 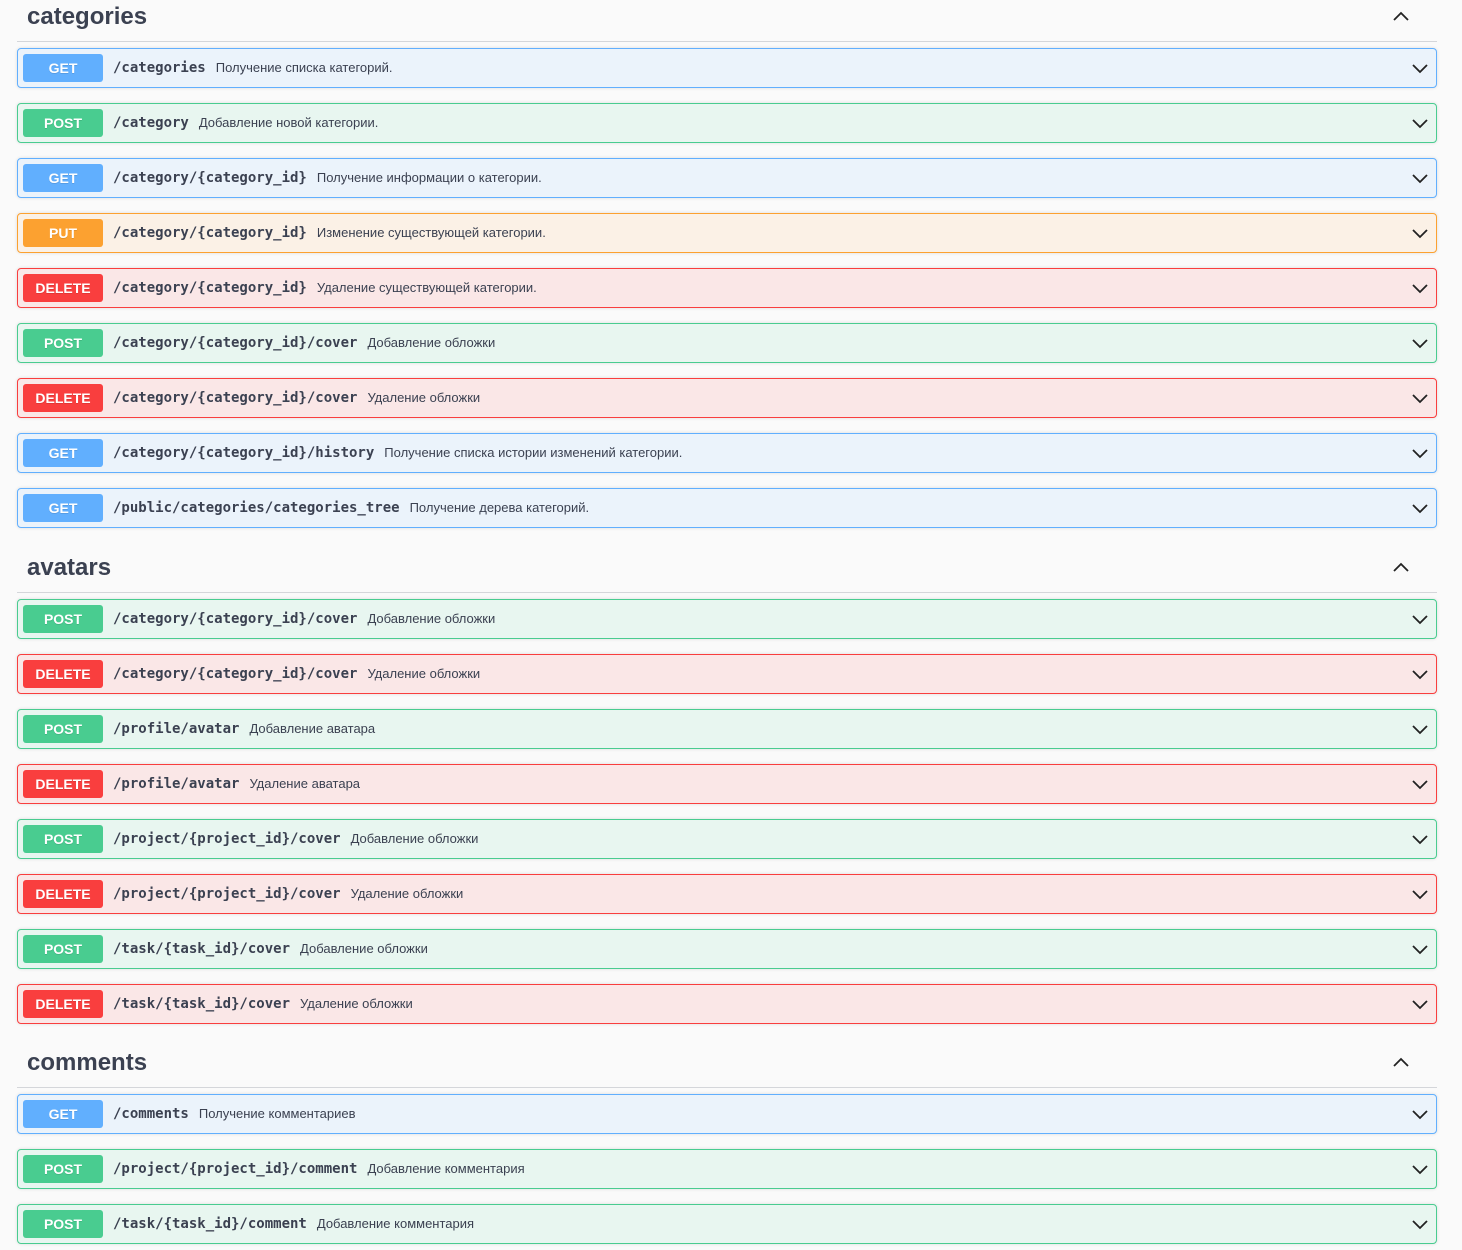 What do you see at coordinates (727, 1067) in the screenshot?
I see `section-header-comments: comments` at bounding box center [727, 1067].